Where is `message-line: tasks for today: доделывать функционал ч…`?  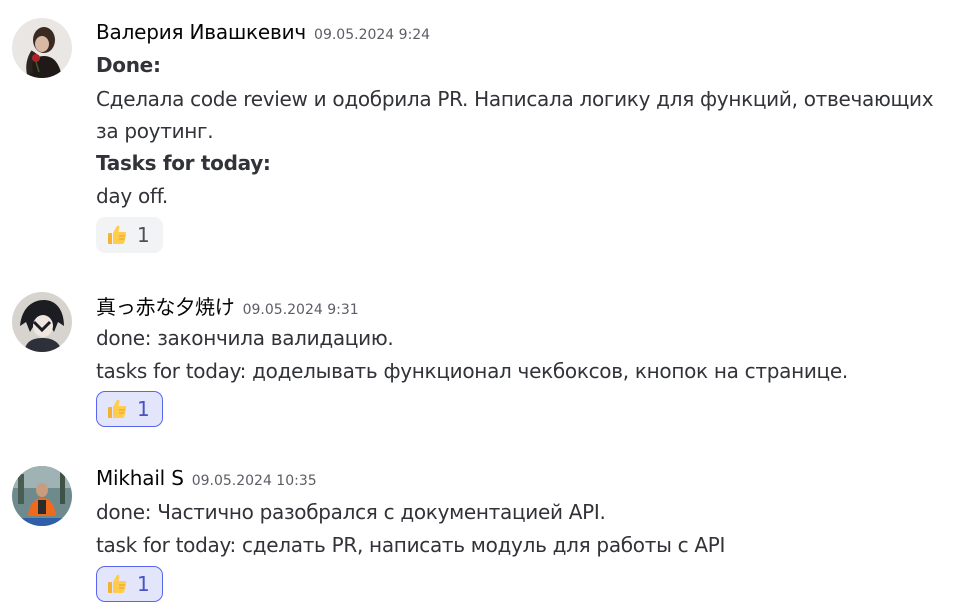
message-line: tasks for today: доделывать функционал ч… is located at coordinates (472, 371).